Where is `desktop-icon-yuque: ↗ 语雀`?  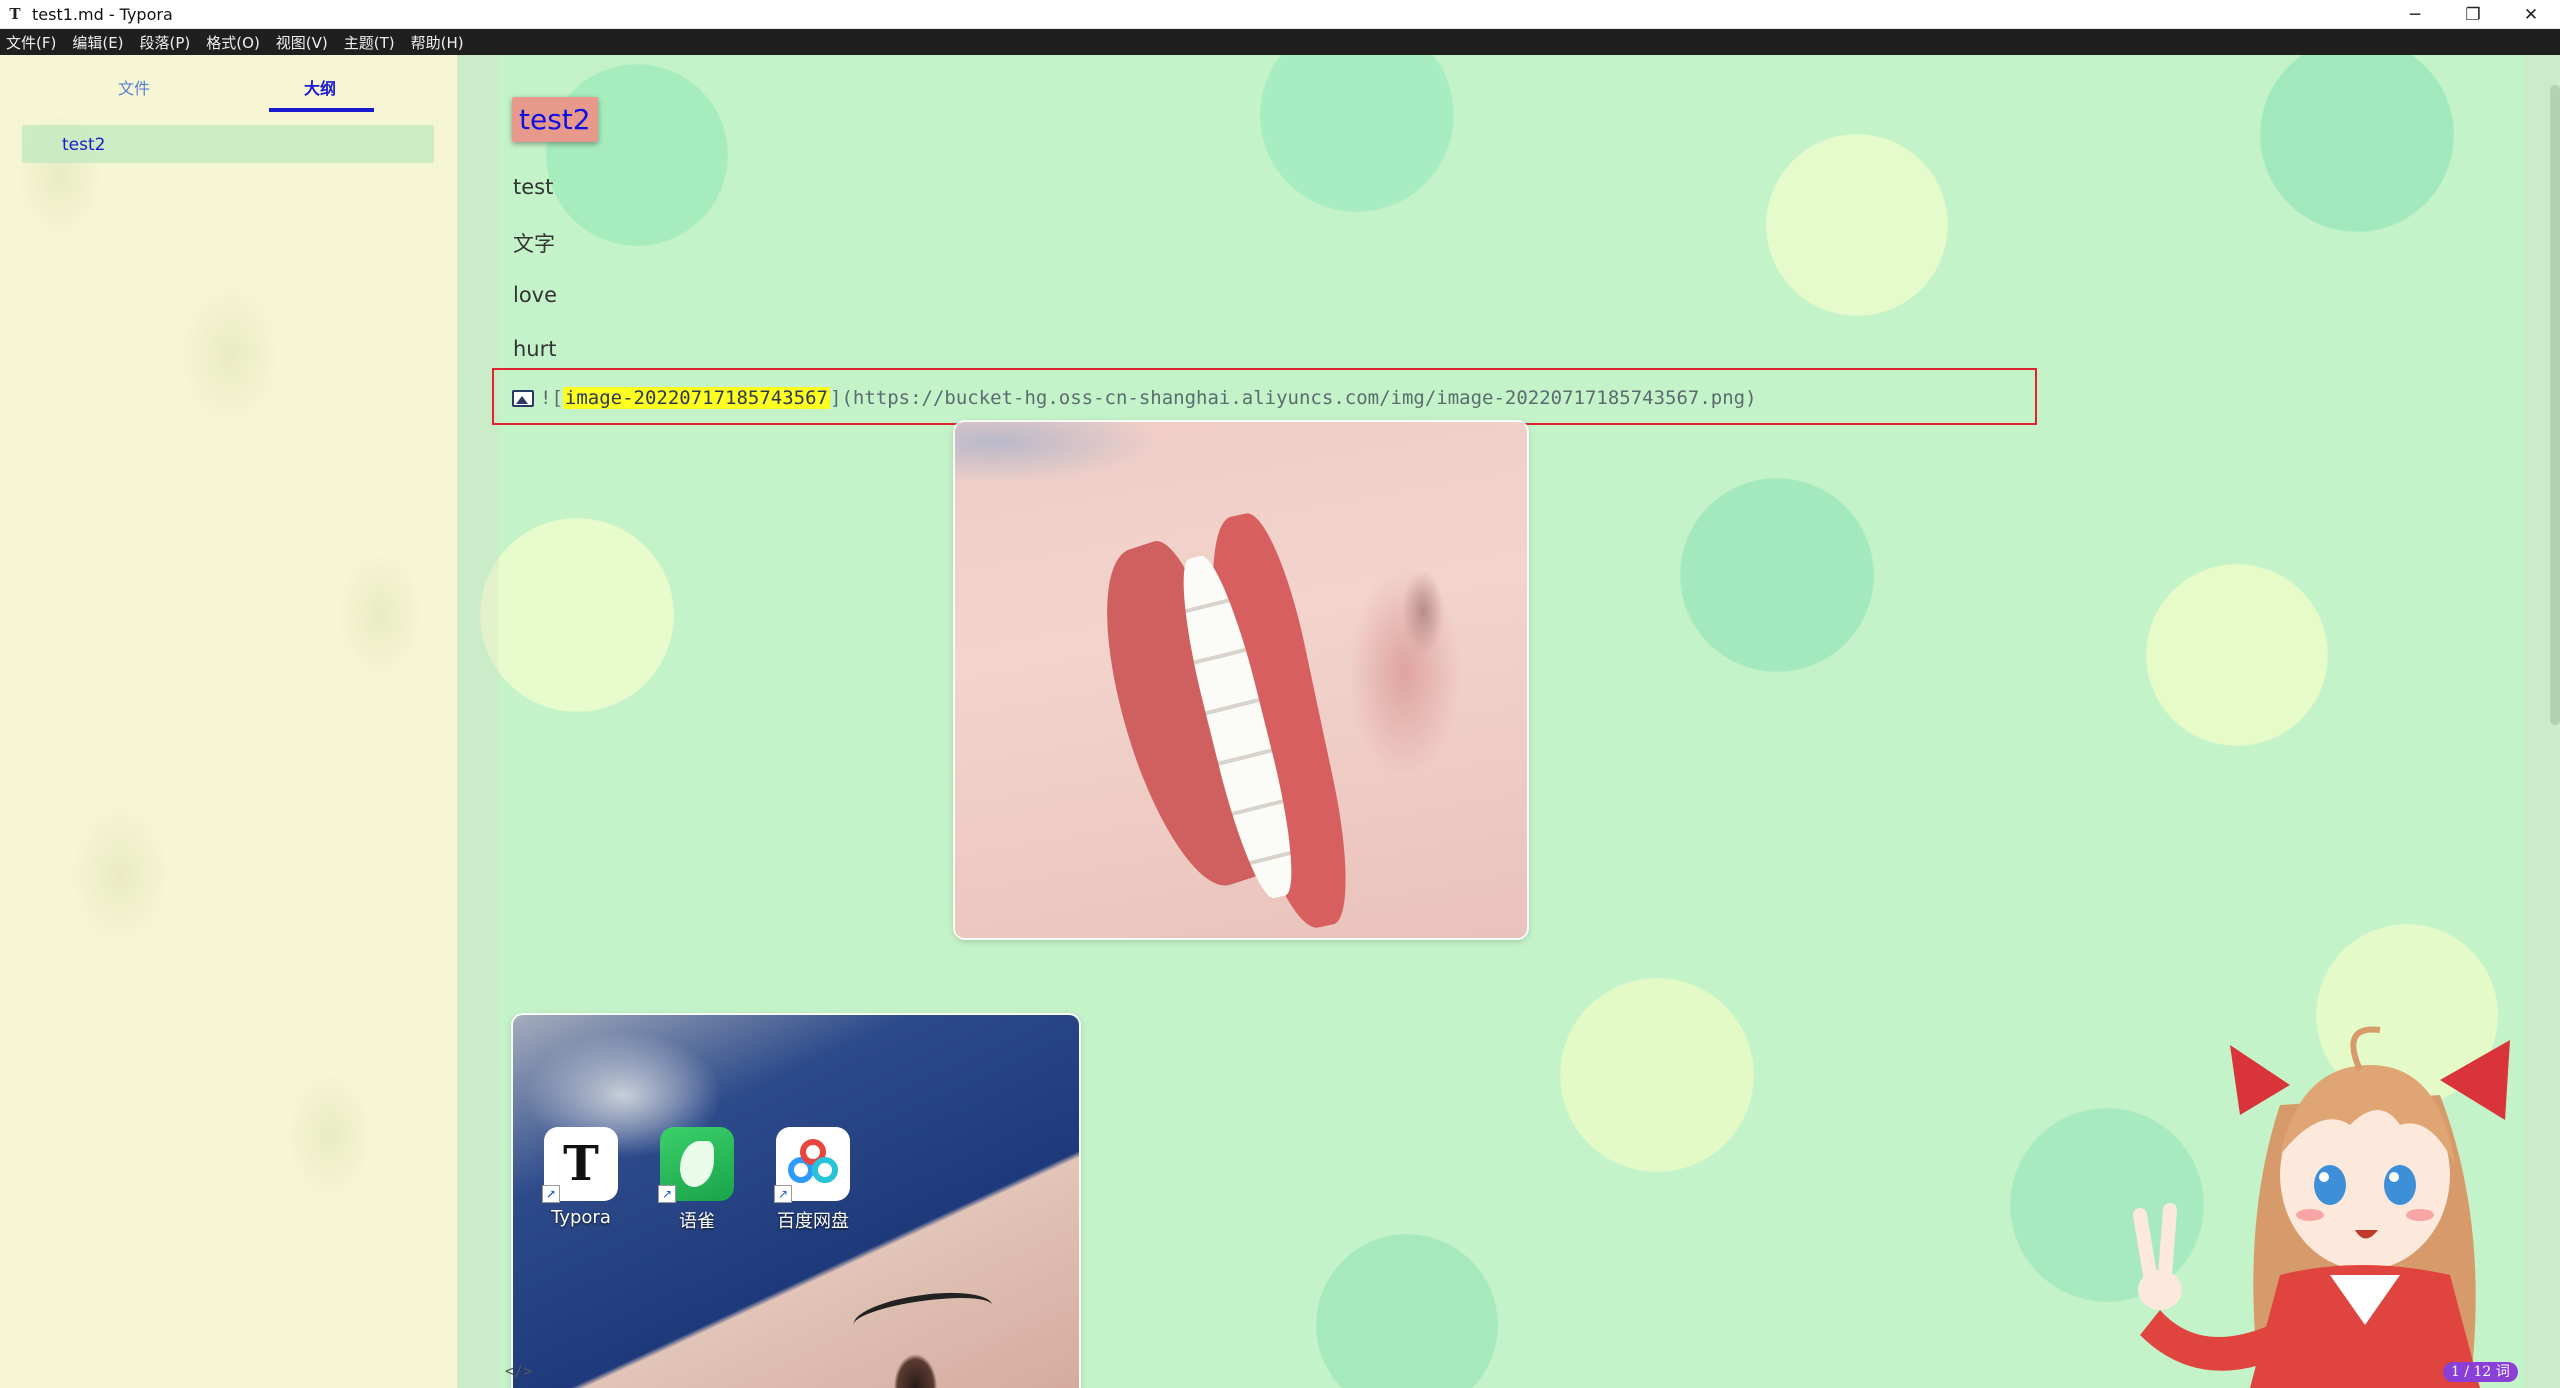 desktop-icon-yuque: ↗ 语雀 is located at coordinates (697, 1180).